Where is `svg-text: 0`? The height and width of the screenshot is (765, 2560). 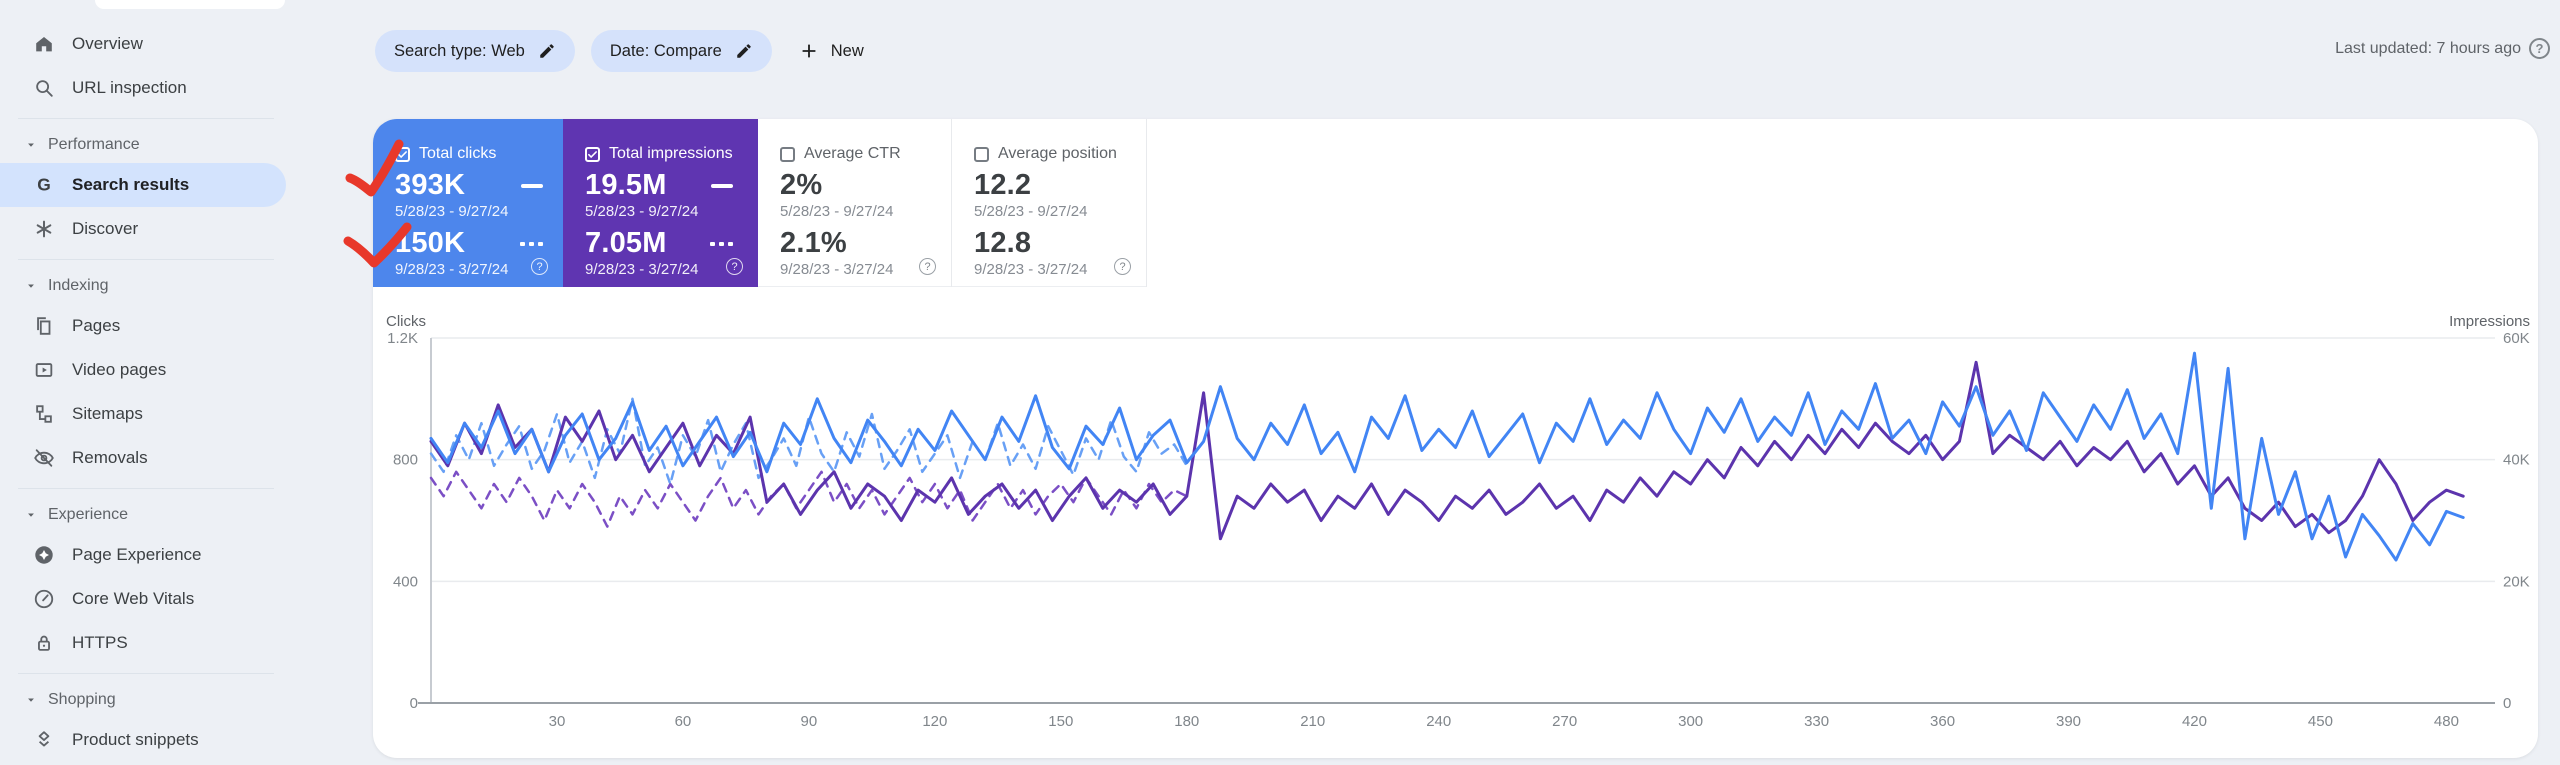
svg-text: 0 is located at coordinates (2507, 703).